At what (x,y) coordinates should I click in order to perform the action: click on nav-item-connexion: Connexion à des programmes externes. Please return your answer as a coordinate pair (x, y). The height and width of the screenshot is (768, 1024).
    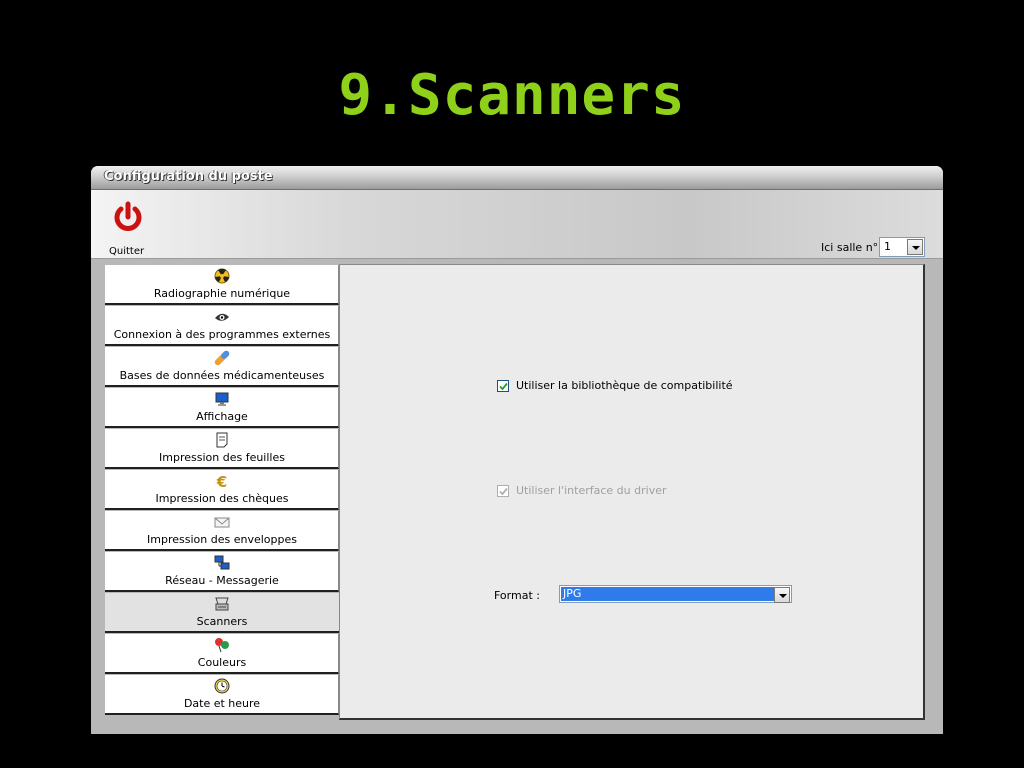
    Looking at the image, I should click on (222, 326).